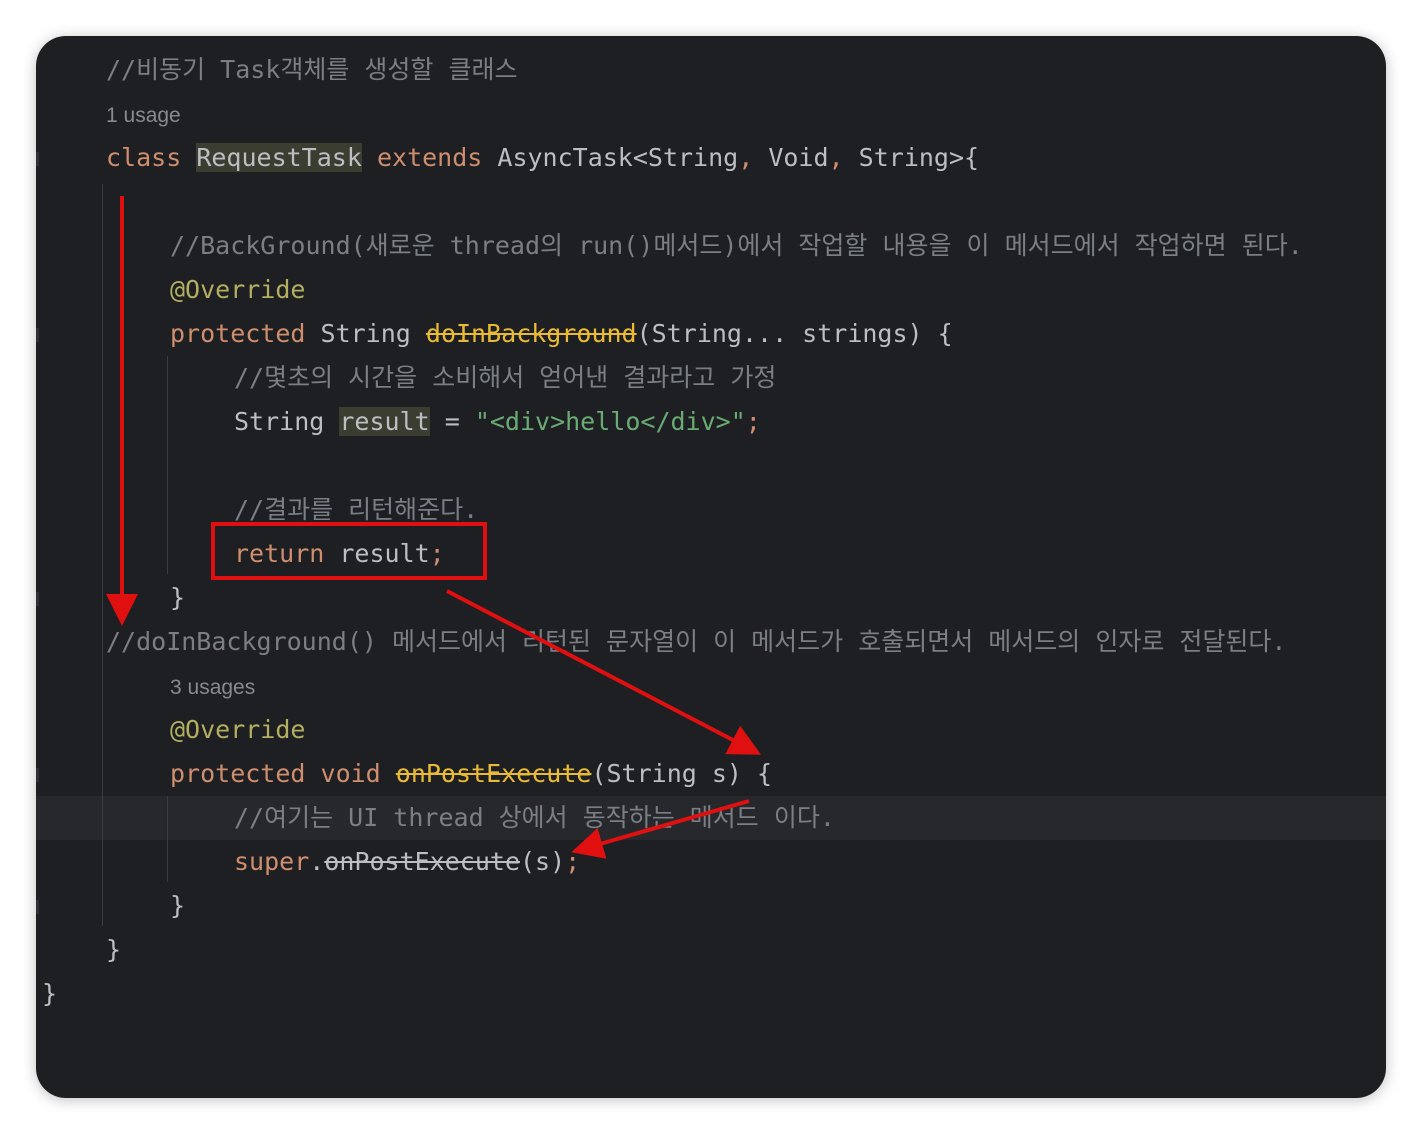 This screenshot has width=1422, height=1134. What do you see at coordinates (349, 551) in the screenshot?
I see `highlight-box` at bounding box center [349, 551].